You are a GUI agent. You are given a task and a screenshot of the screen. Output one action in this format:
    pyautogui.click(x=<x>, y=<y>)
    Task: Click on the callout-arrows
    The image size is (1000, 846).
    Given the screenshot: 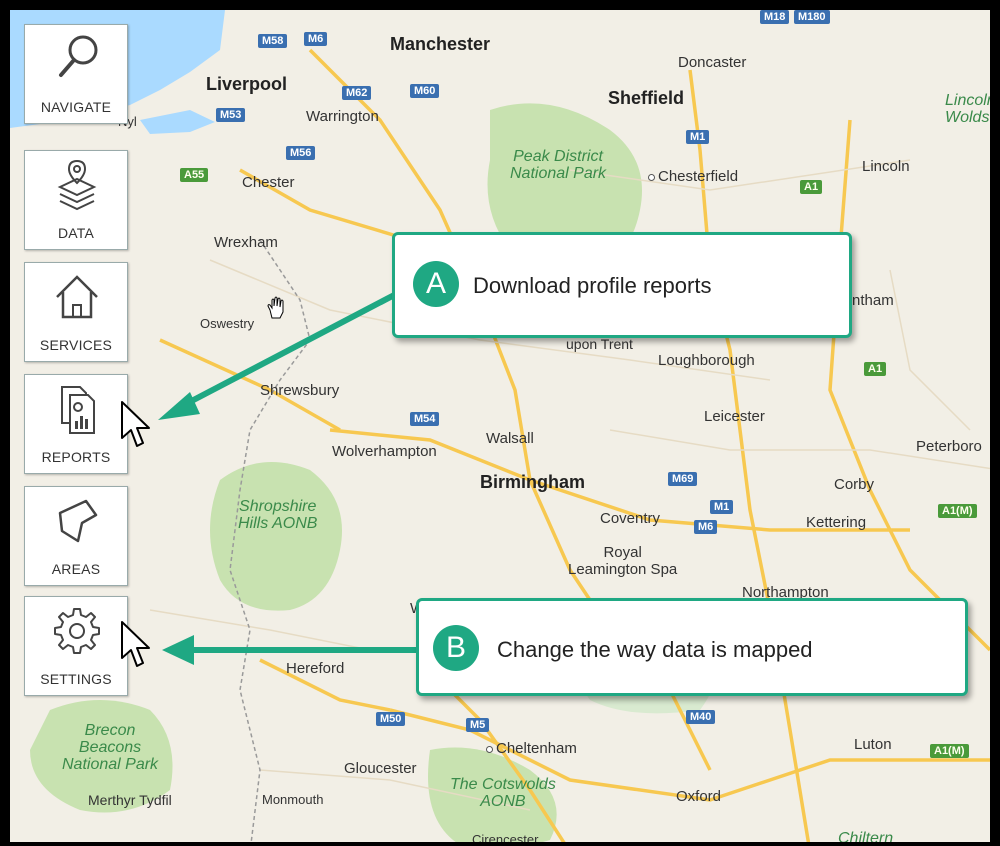 What is the action you would take?
    pyautogui.click(x=294, y=477)
    